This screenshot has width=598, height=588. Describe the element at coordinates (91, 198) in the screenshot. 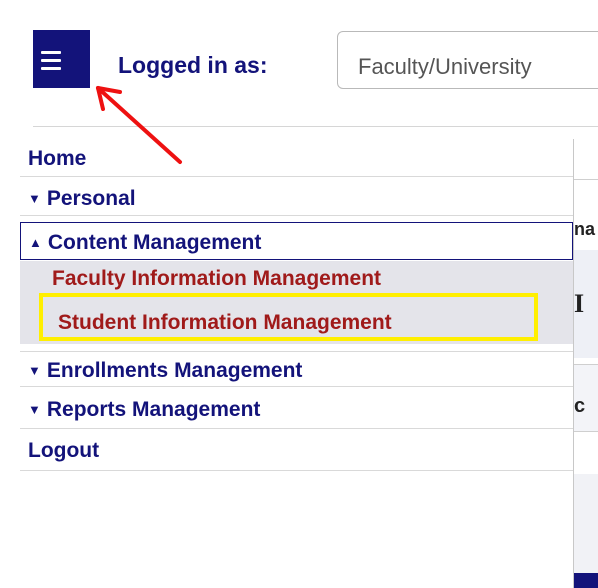

I see `sidebar-item-label: Personal` at that location.